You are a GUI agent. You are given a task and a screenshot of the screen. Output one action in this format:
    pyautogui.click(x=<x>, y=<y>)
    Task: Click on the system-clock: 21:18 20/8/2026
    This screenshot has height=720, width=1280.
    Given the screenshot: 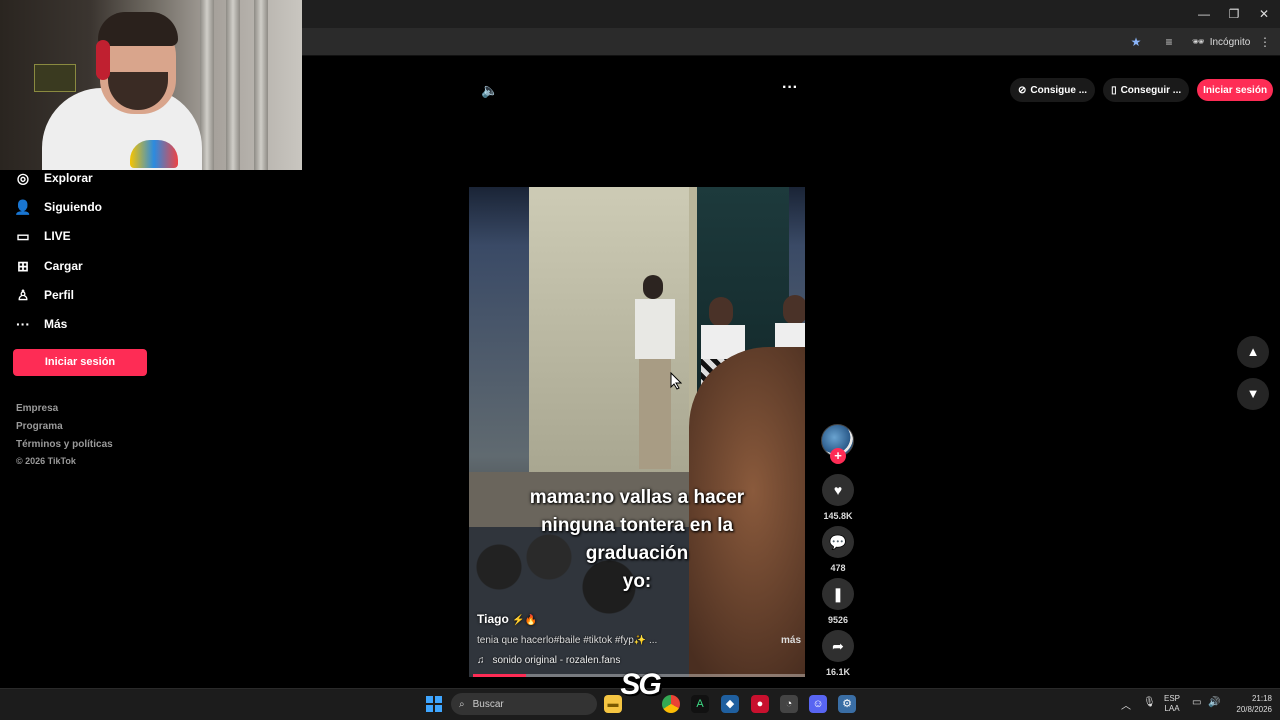 What is the action you would take?
    pyautogui.click(x=1250, y=704)
    